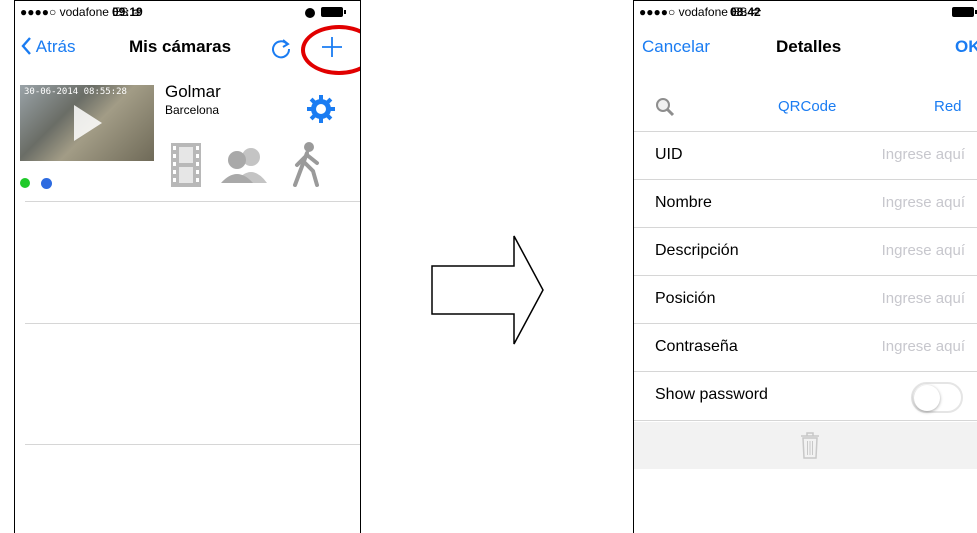  What do you see at coordinates (192, 110) in the screenshot?
I see `camera-location: Barcelona` at bounding box center [192, 110].